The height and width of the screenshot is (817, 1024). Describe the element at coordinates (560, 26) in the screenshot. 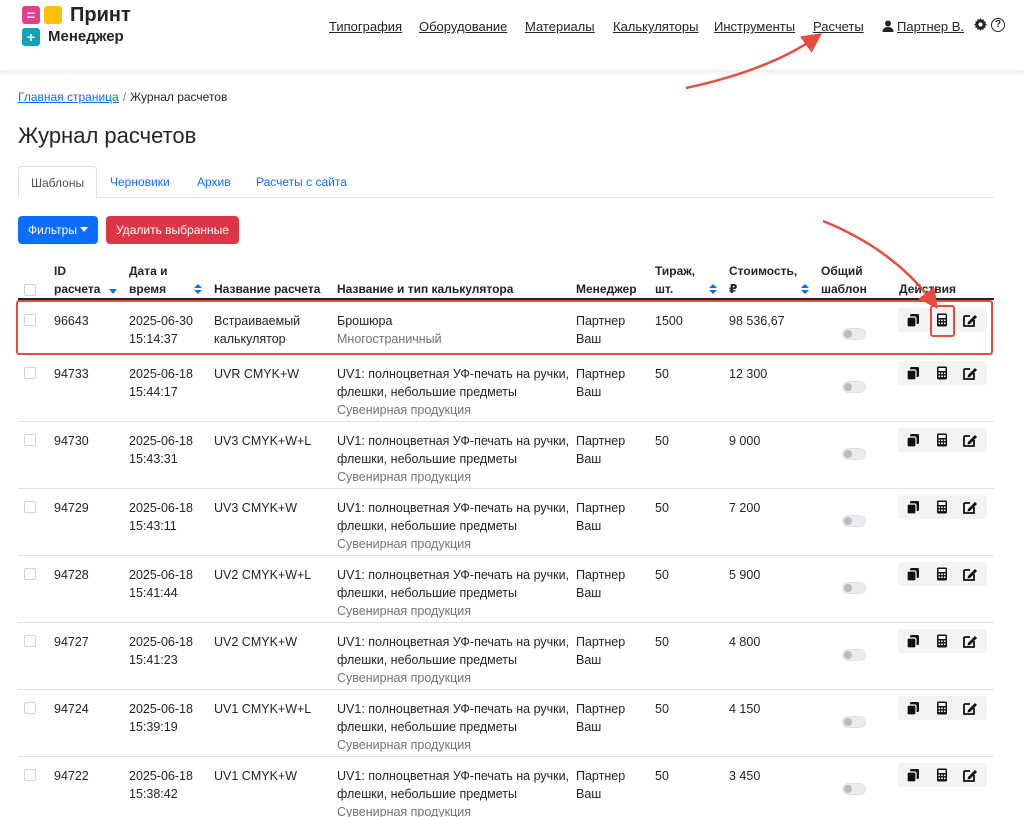

I see `nav-link-materials: Материалы` at that location.